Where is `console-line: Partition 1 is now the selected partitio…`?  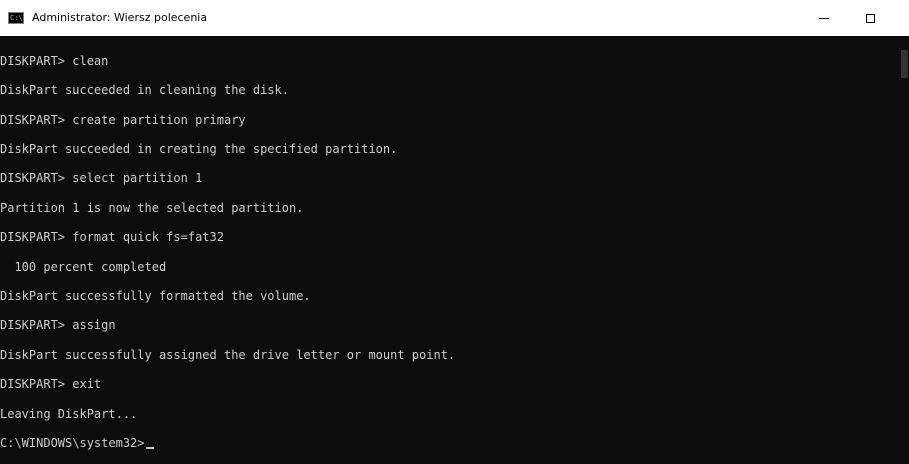 console-line: Partition 1 is now the selected partitio… is located at coordinates (152, 208).